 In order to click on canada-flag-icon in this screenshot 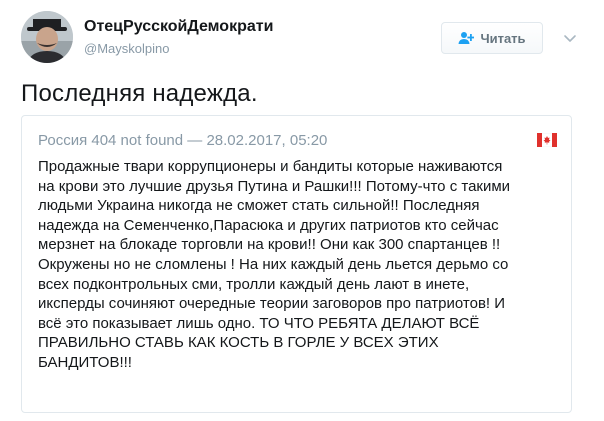, I will do `click(547, 140)`.